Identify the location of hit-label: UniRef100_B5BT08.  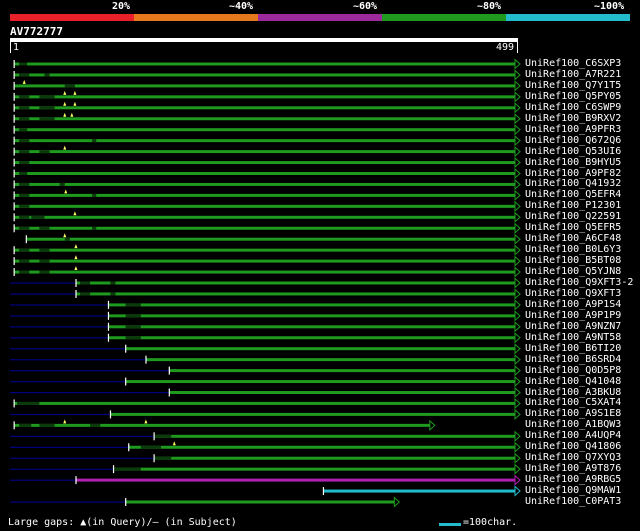
(573, 260).